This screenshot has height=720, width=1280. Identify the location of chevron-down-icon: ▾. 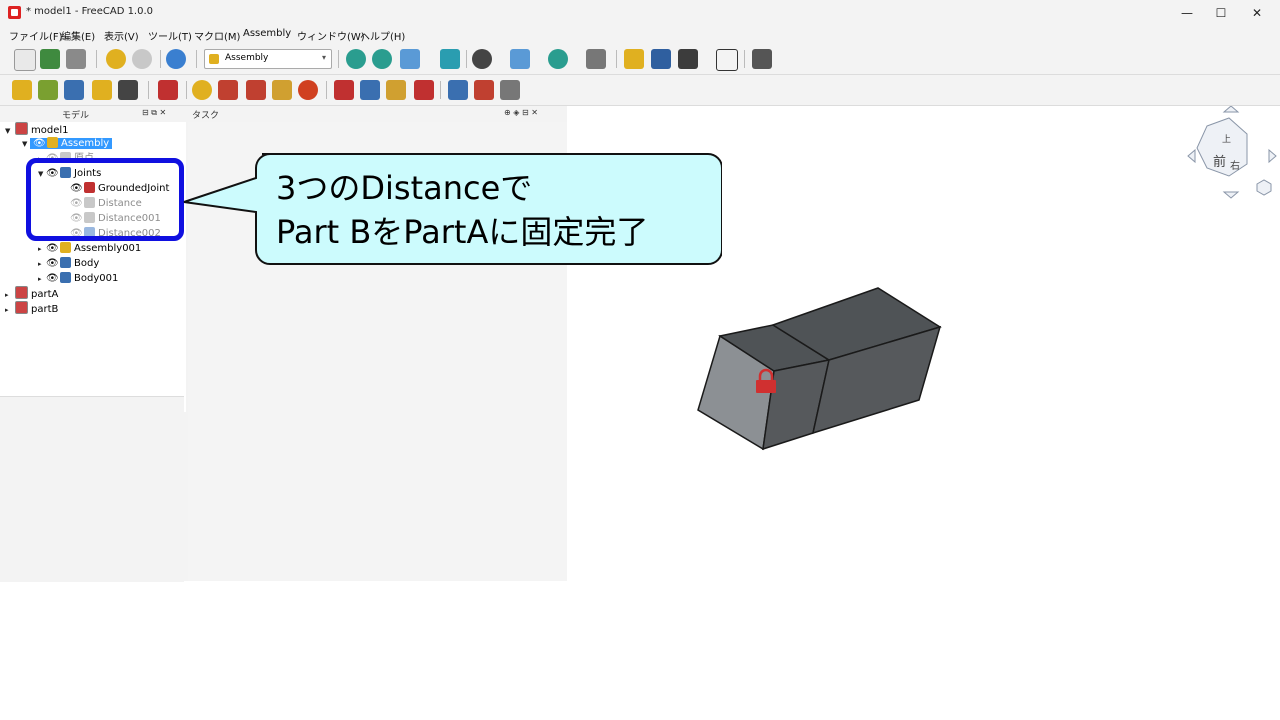
(323, 57).